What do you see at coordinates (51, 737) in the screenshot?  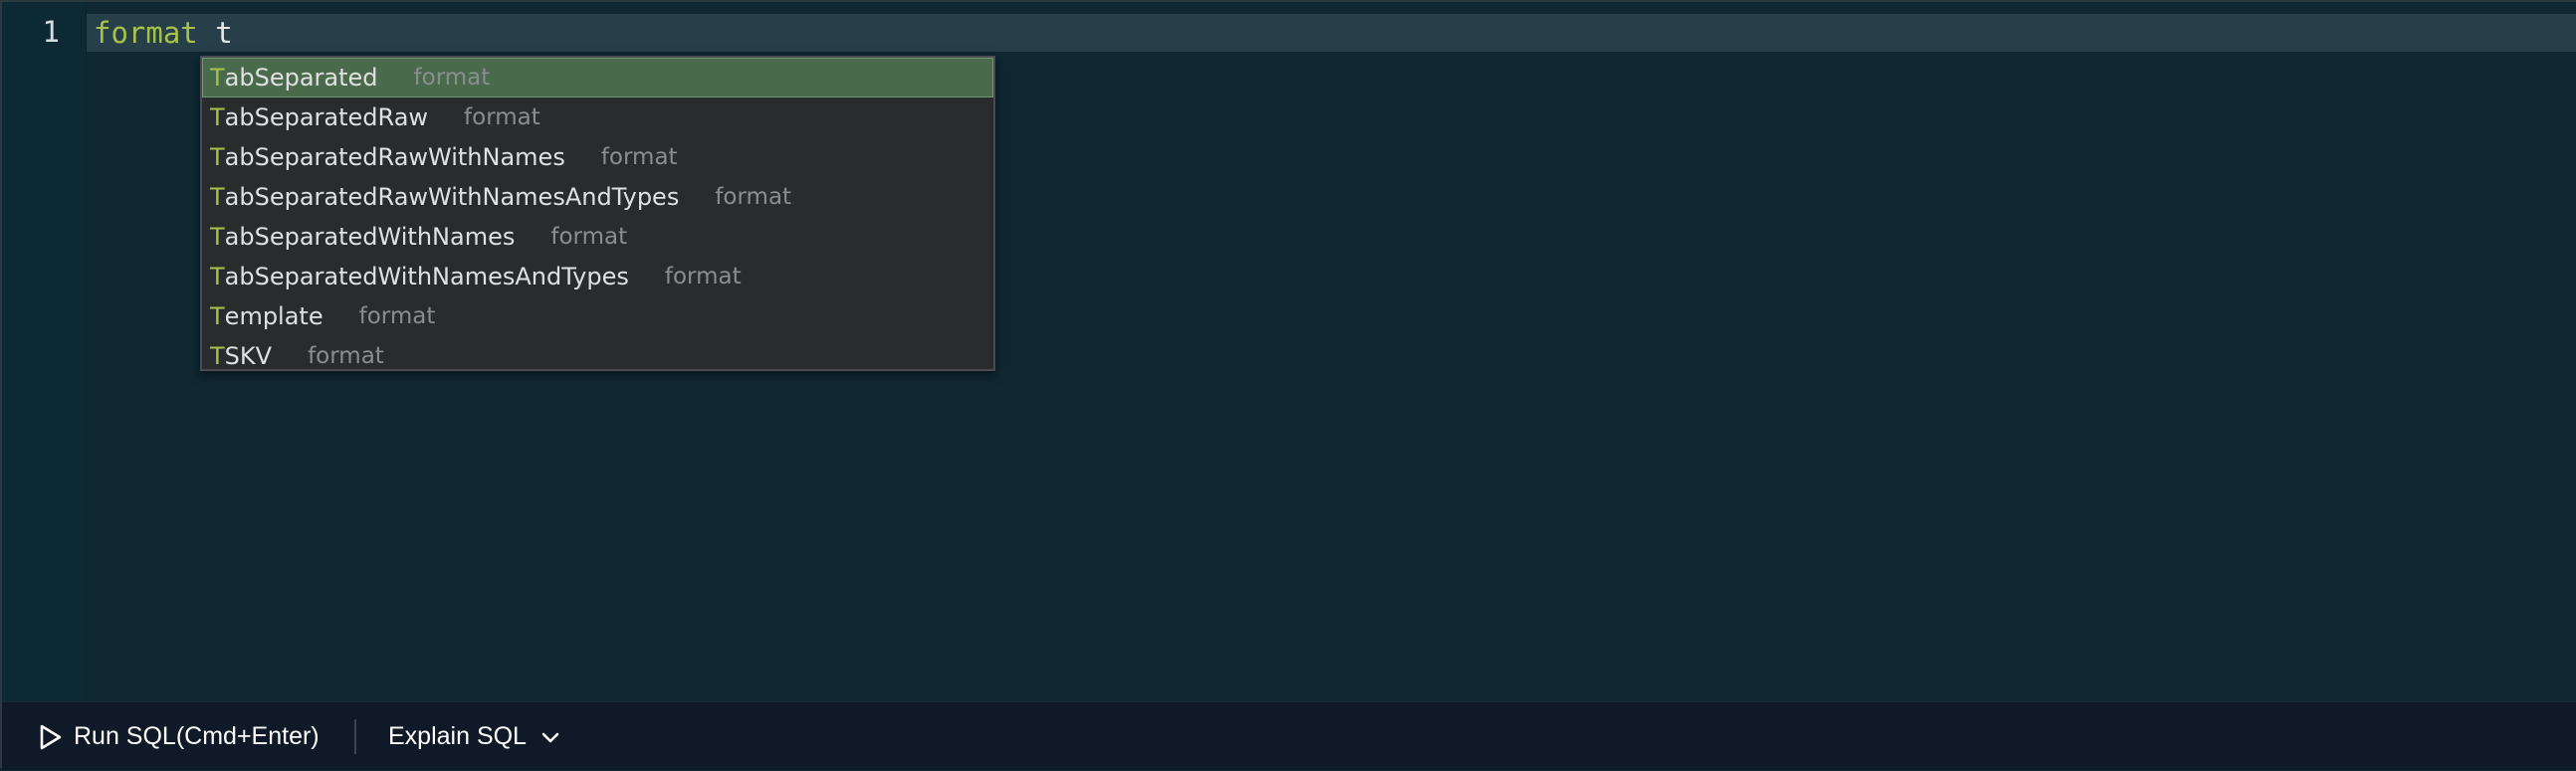 I see `play-icon` at bounding box center [51, 737].